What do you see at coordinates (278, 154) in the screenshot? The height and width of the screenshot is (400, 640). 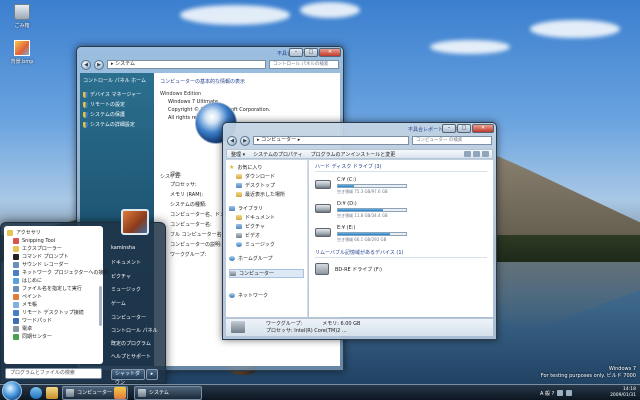 I see `system-properties-button: システムのプロパティ` at bounding box center [278, 154].